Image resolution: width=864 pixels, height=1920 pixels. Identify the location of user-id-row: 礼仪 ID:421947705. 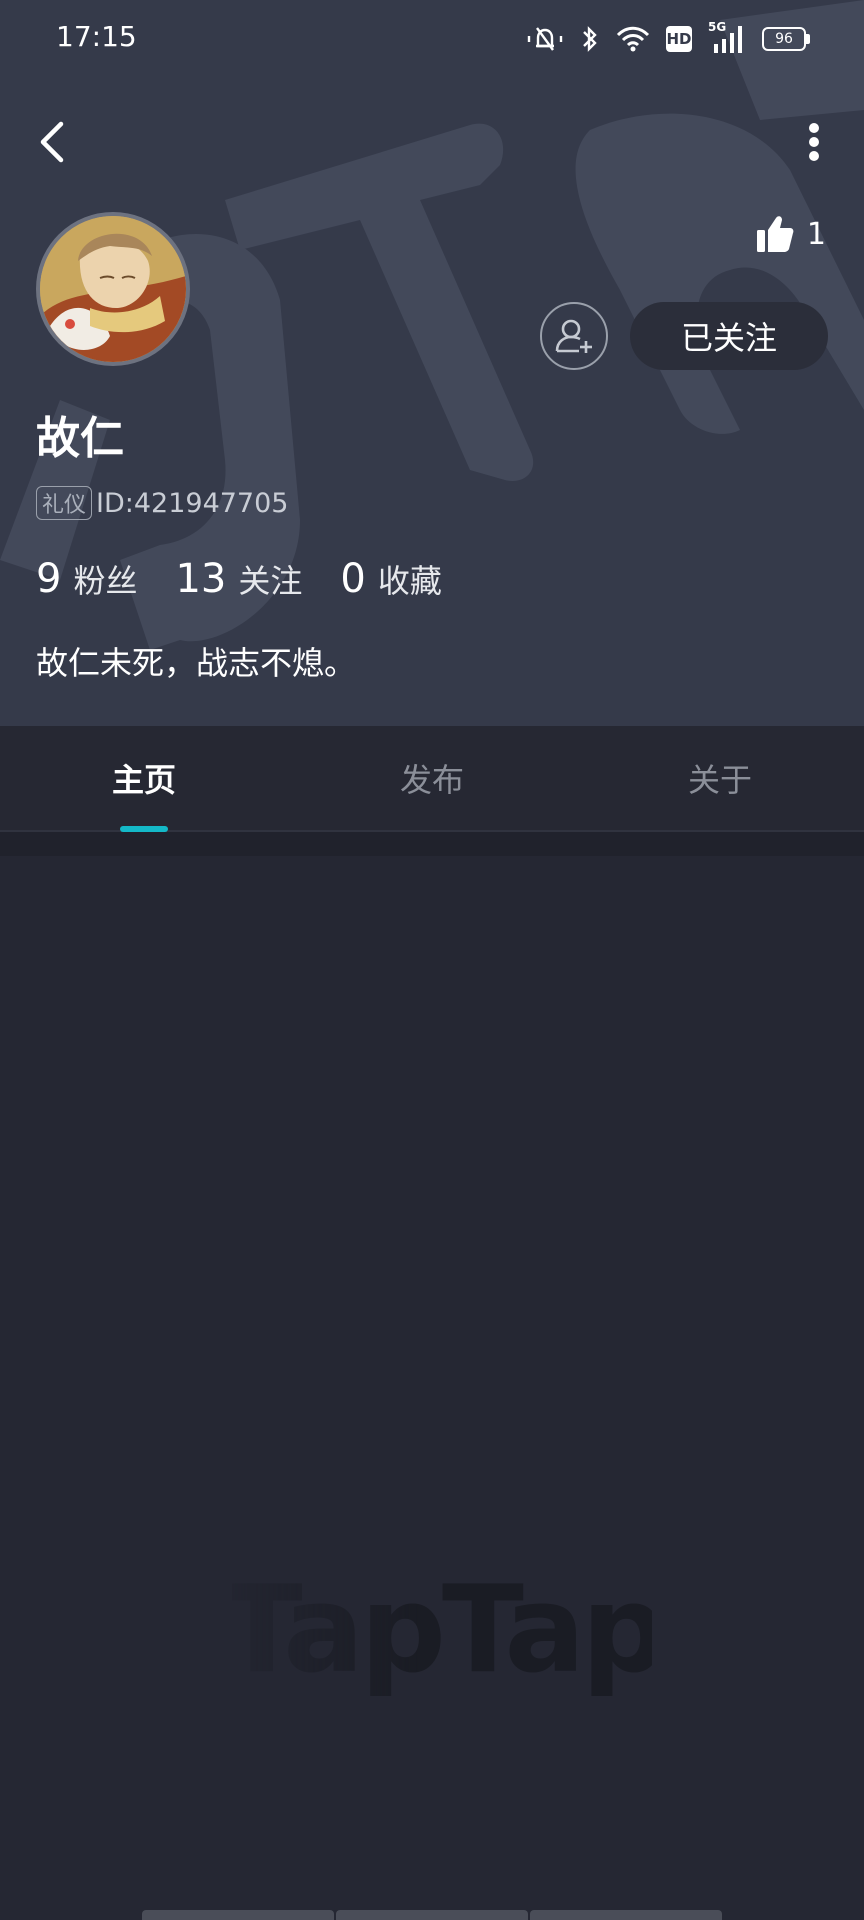
(162, 503).